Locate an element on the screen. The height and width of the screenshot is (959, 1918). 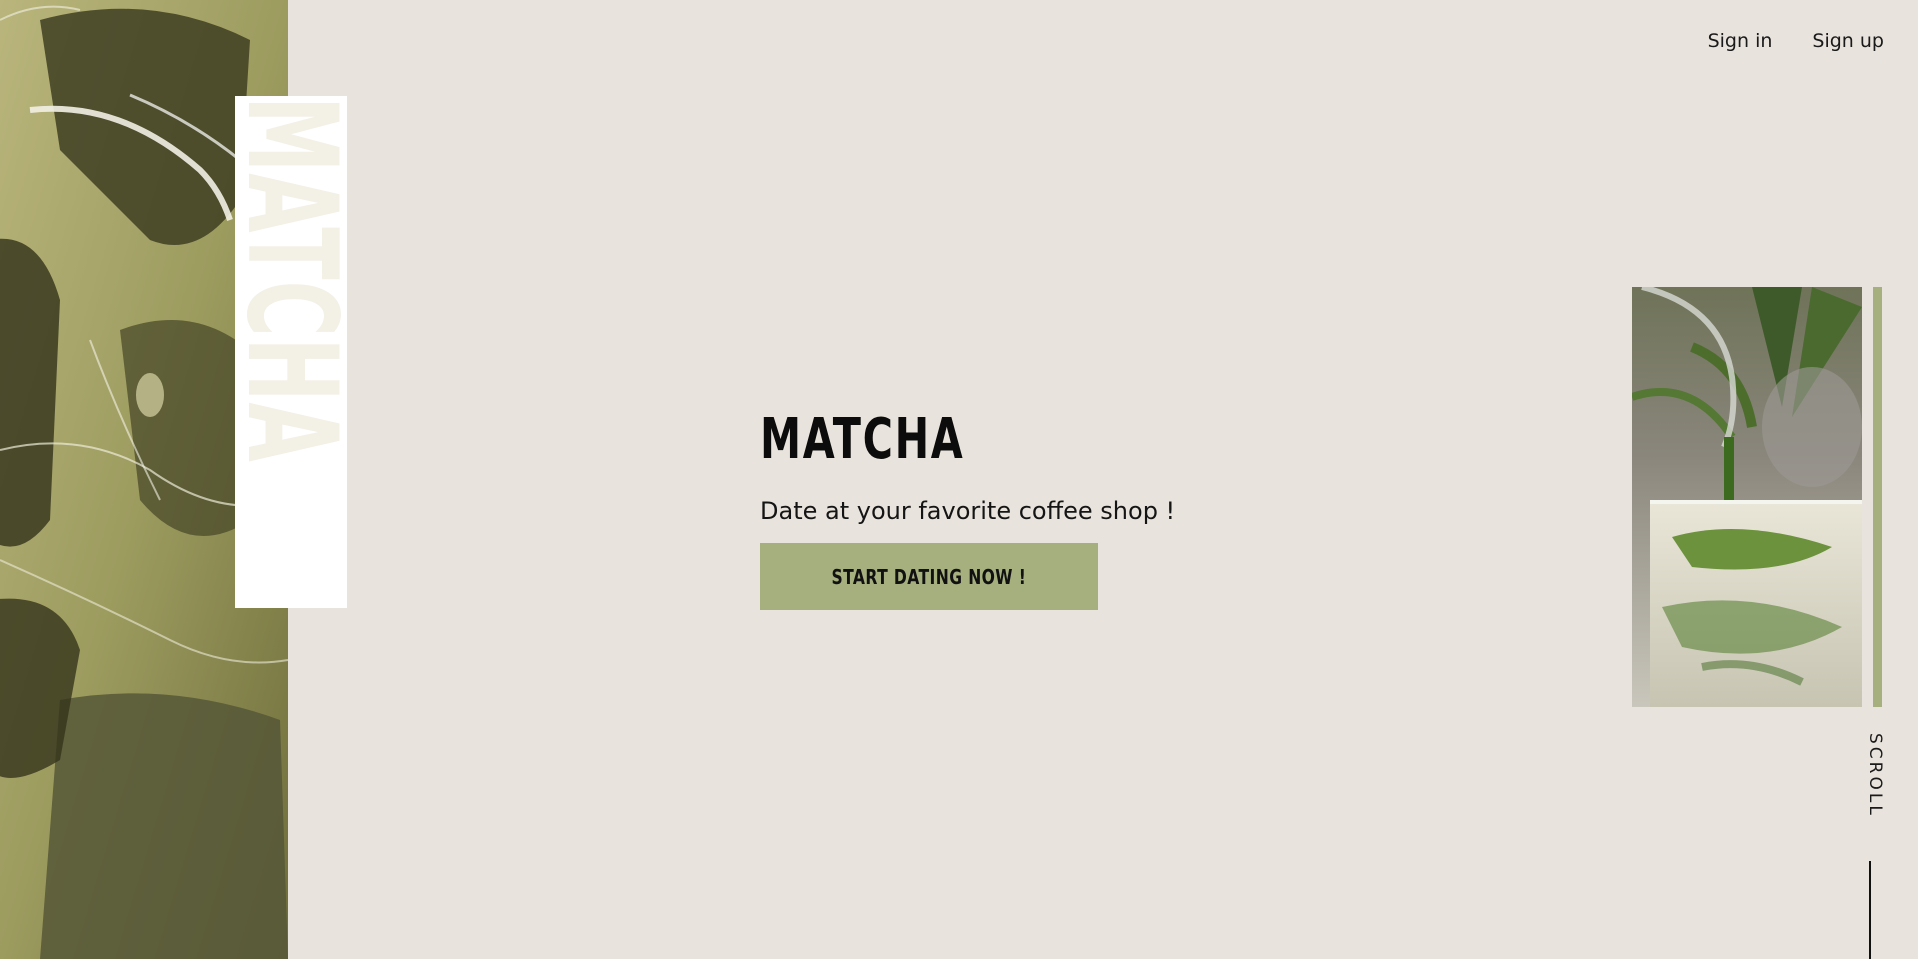
hero-title: MATCHA is located at coordinates (862, 439).